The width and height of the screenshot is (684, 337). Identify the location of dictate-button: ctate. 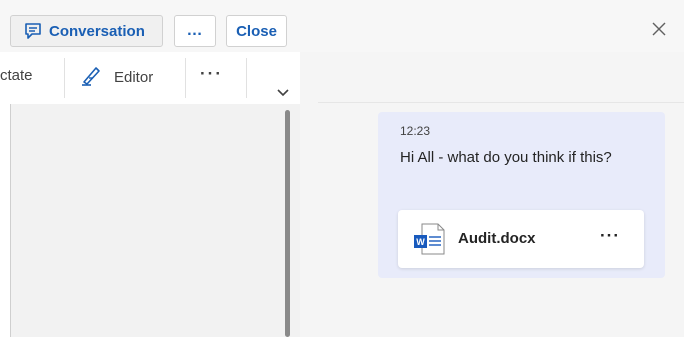
(16, 75).